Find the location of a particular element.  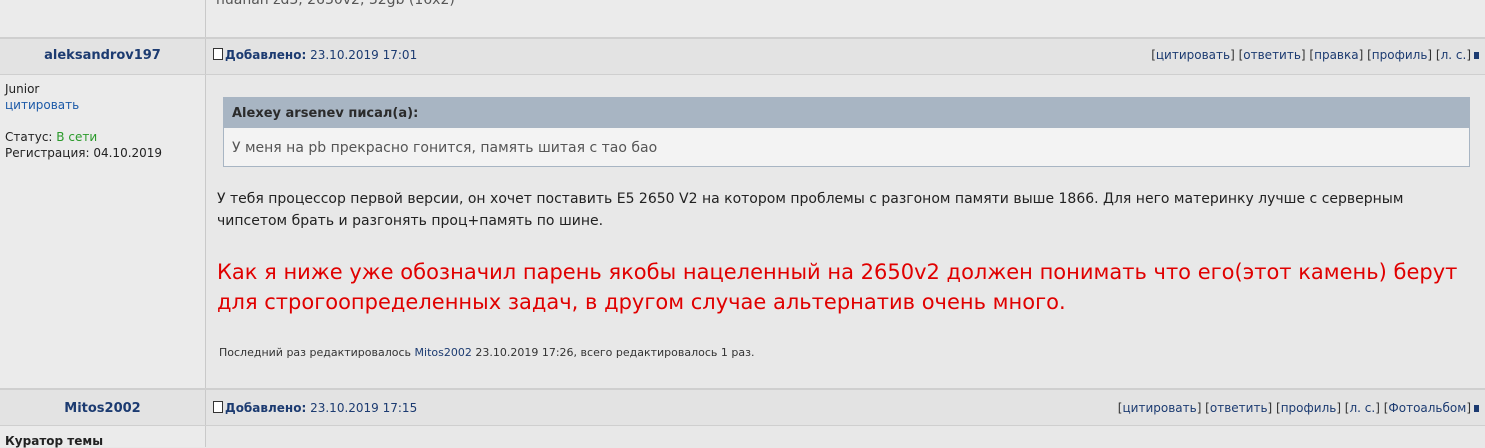

sidebar-quote-link: цитировать is located at coordinates (42, 105).